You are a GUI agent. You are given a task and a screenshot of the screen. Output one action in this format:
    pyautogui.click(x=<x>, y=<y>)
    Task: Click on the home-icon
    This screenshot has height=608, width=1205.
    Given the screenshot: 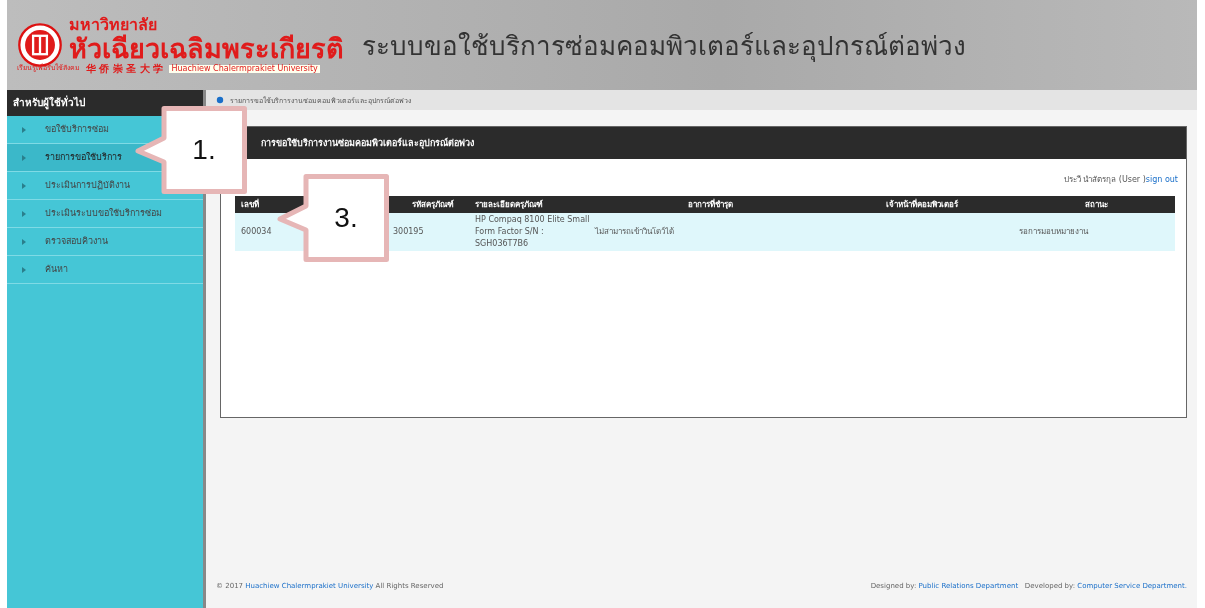 What is the action you would take?
    pyautogui.click(x=220, y=100)
    